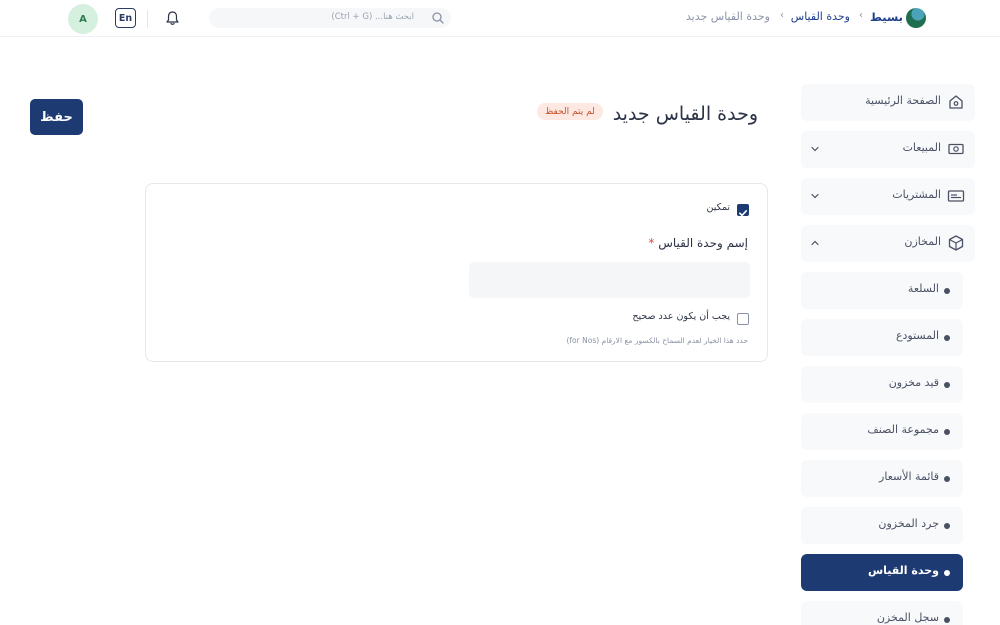 This screenshot has width=1000, height=625. What do you see at coordinates (886, 17) in the screenshot?
I see `brand-name: بسيط` at bounding box center [886, 17].